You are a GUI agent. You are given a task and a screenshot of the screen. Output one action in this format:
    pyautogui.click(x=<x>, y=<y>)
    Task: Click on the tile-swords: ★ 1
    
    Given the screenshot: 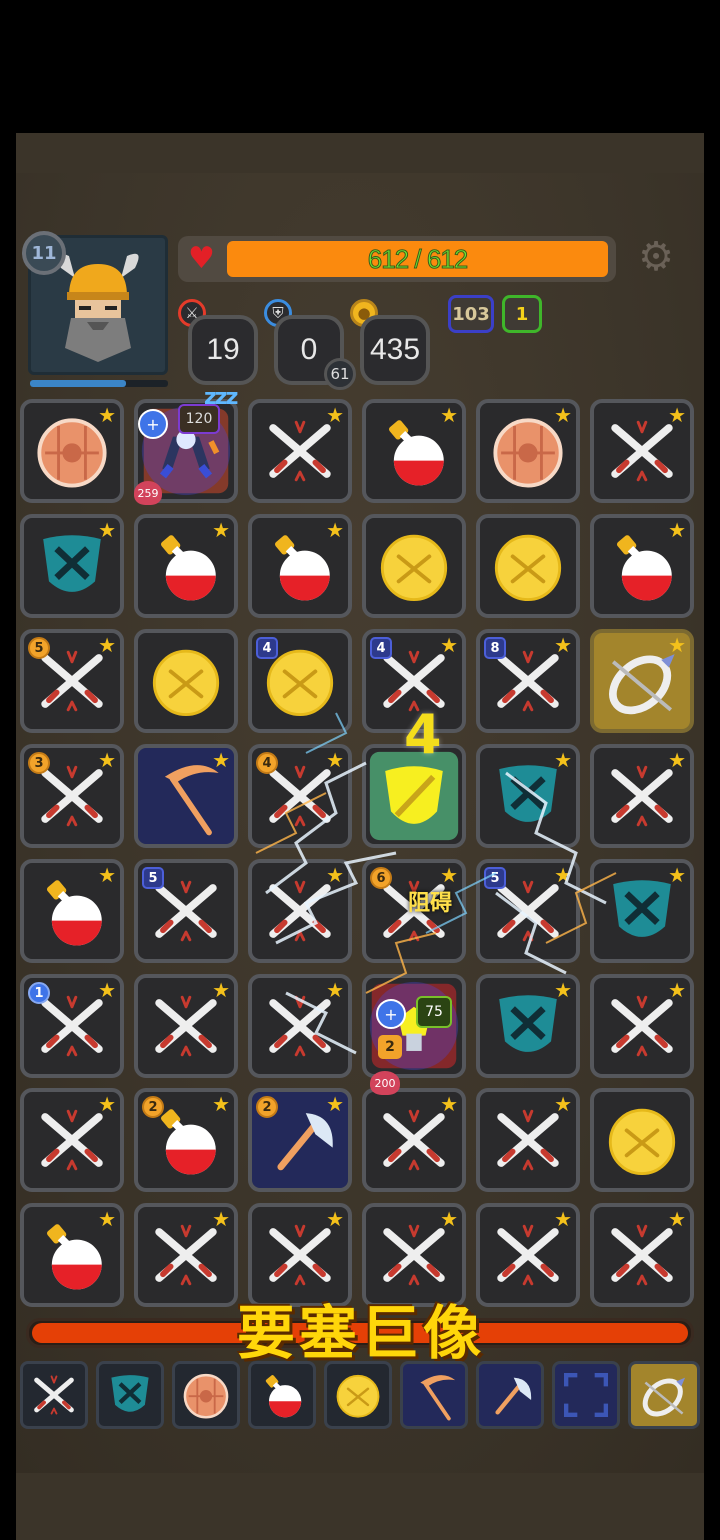 What is the action you would take?
    pyautogui.click(x=72, y=1026)
    